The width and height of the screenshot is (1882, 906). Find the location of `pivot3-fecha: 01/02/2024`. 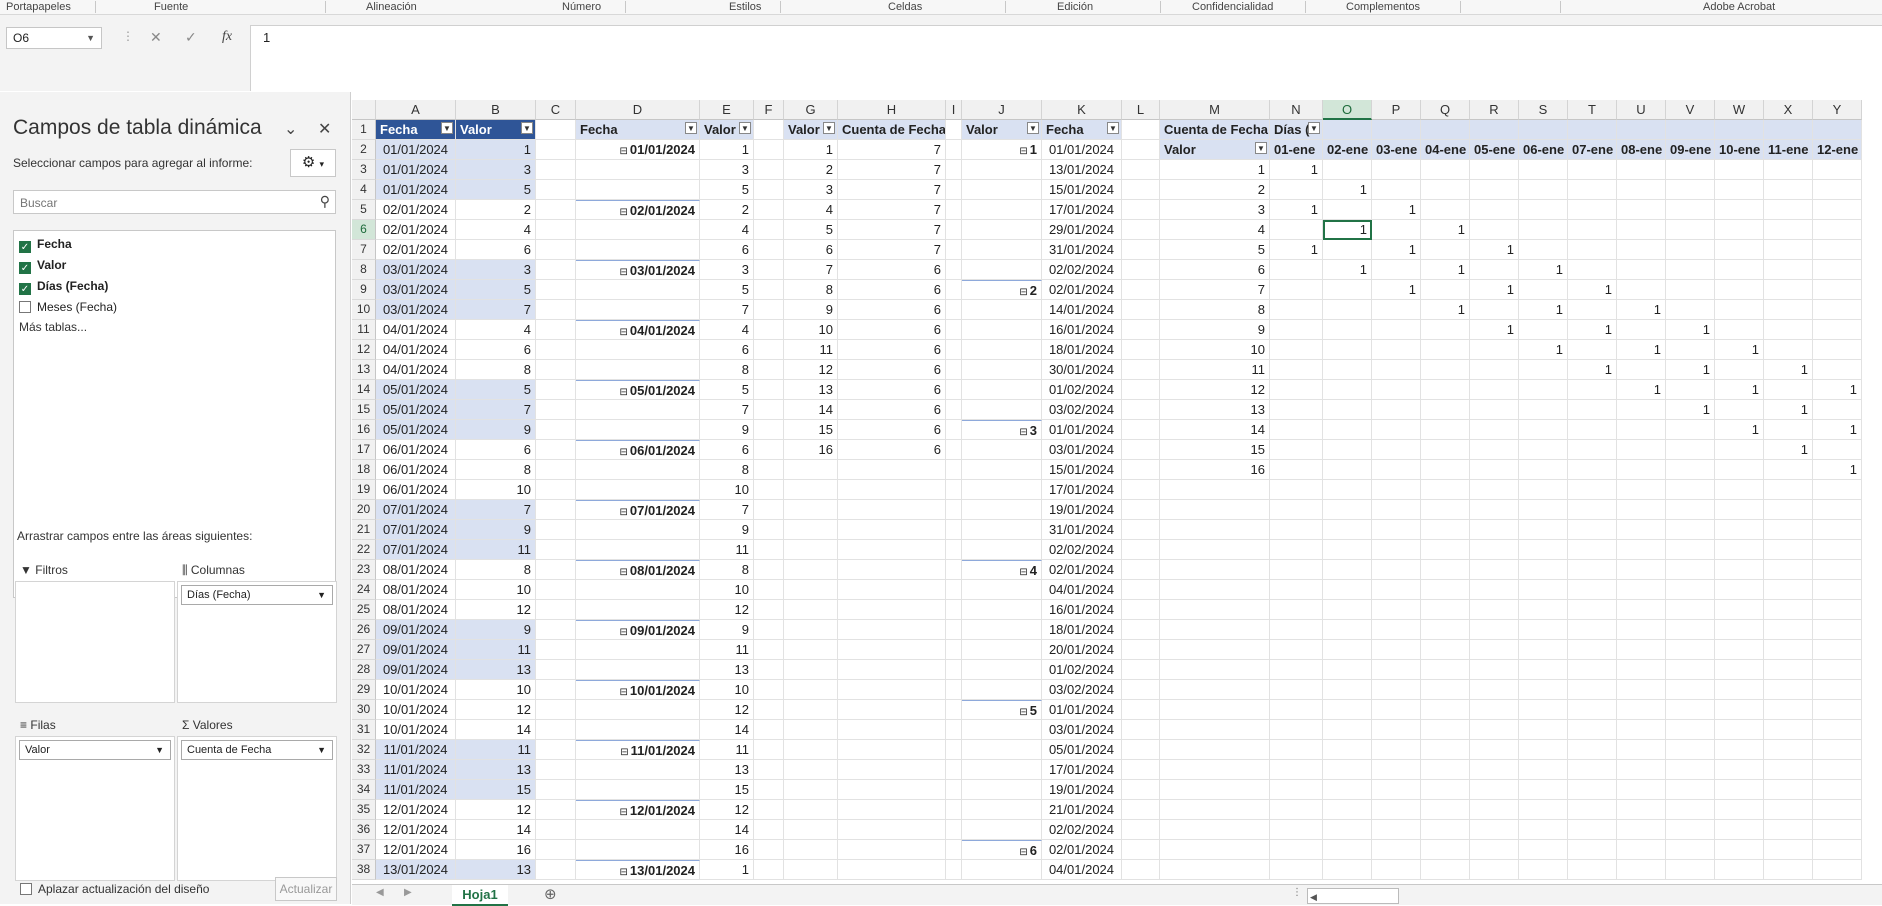

pivot3-fecha: 01/02/2024 is located at coordinates (1082, 390).